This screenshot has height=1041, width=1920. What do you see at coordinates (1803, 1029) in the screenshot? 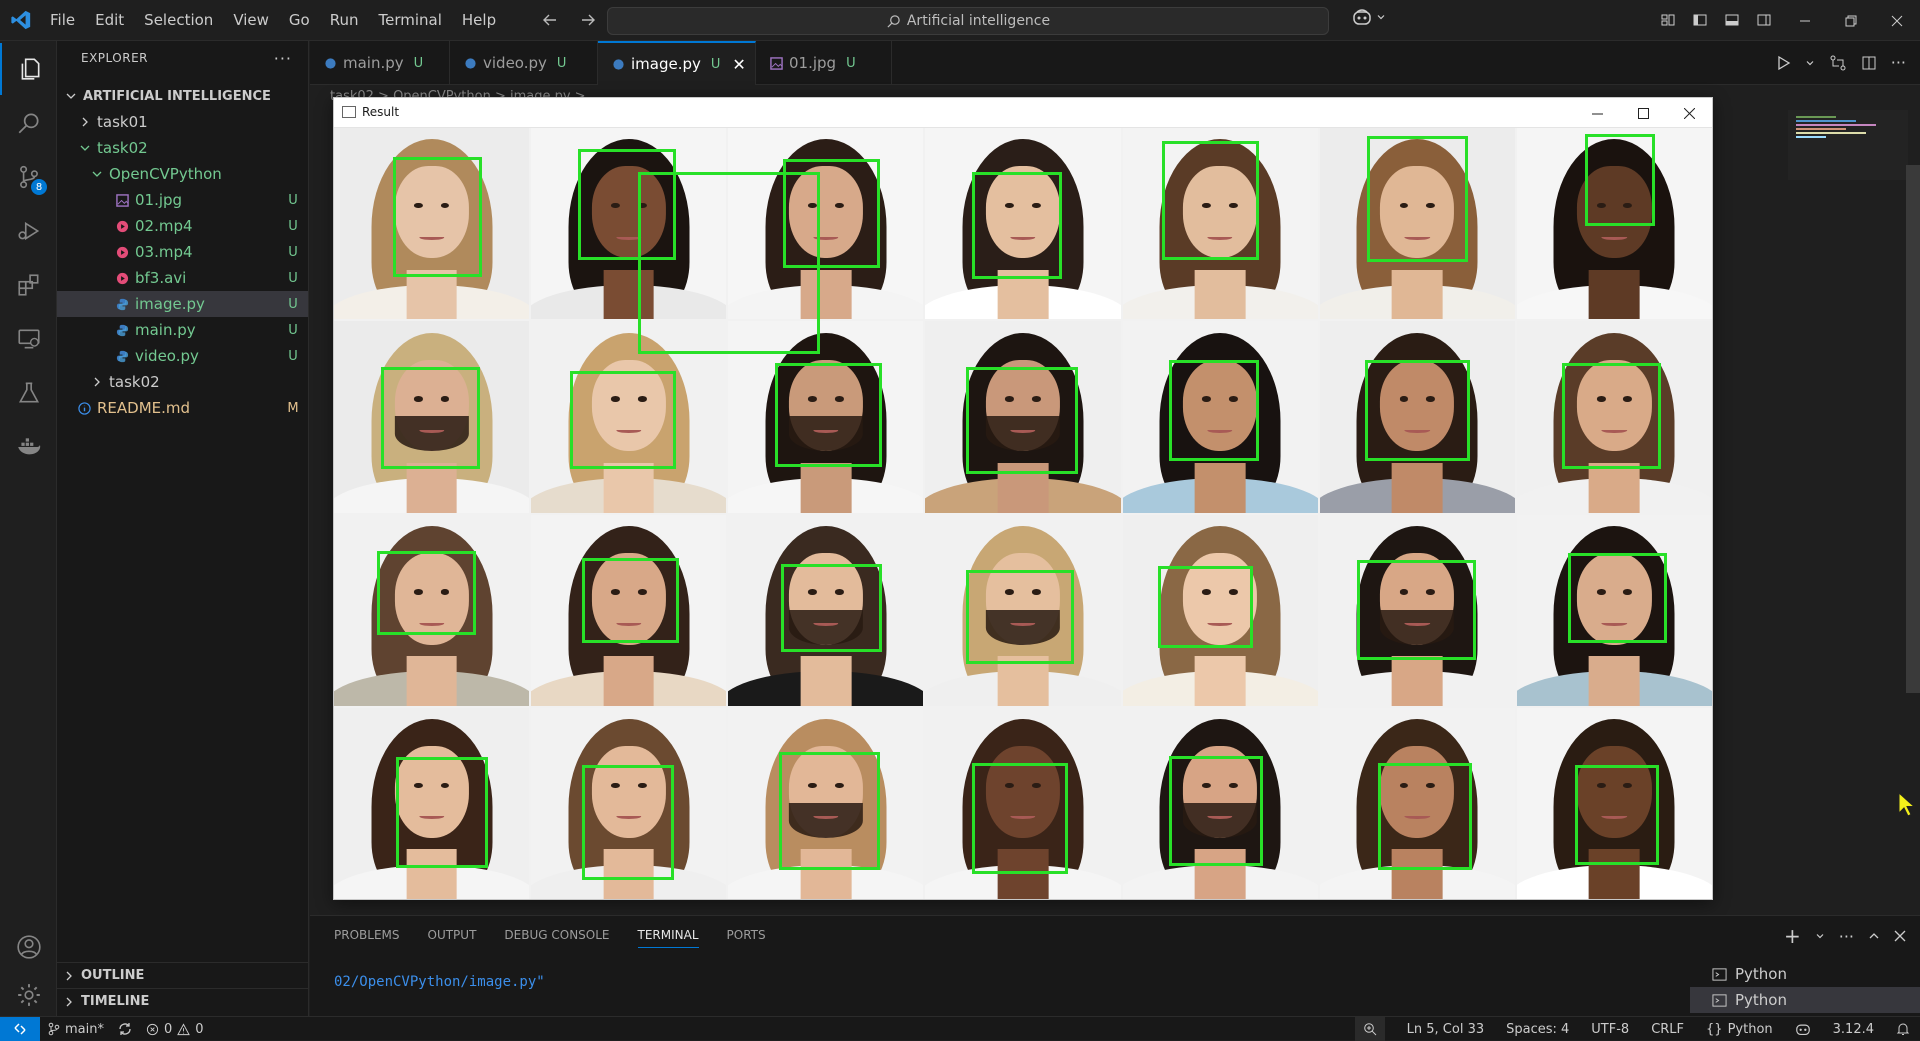
I see `copilot-status-icon` at bounding box center [1803, 1029].